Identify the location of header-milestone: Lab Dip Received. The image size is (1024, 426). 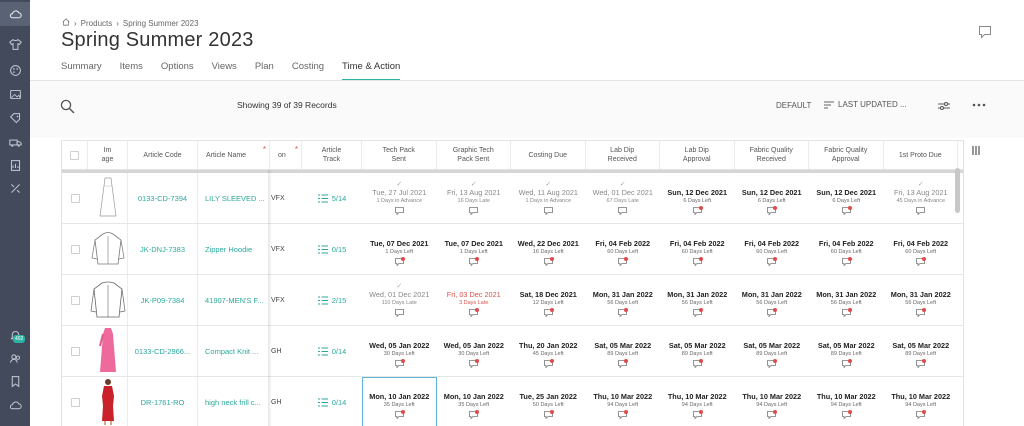
(623, 155).